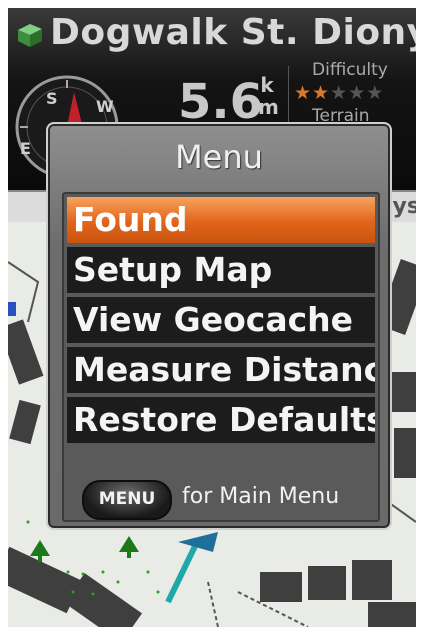  Describe the element at coordinates (221, 220) in the screenshot. I see `menu-item-found: Found` at that location.